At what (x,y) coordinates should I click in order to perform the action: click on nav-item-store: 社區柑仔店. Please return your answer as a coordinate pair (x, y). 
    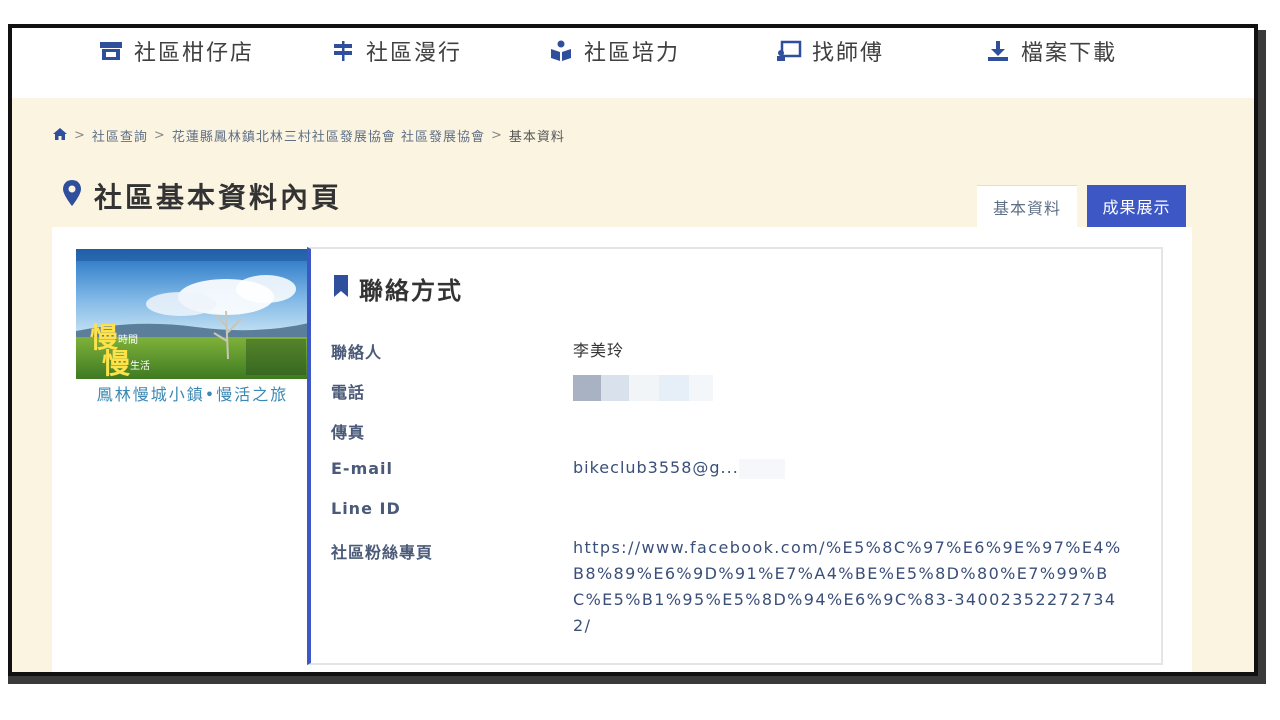
    Looking at the image, I should click on (176, 51).